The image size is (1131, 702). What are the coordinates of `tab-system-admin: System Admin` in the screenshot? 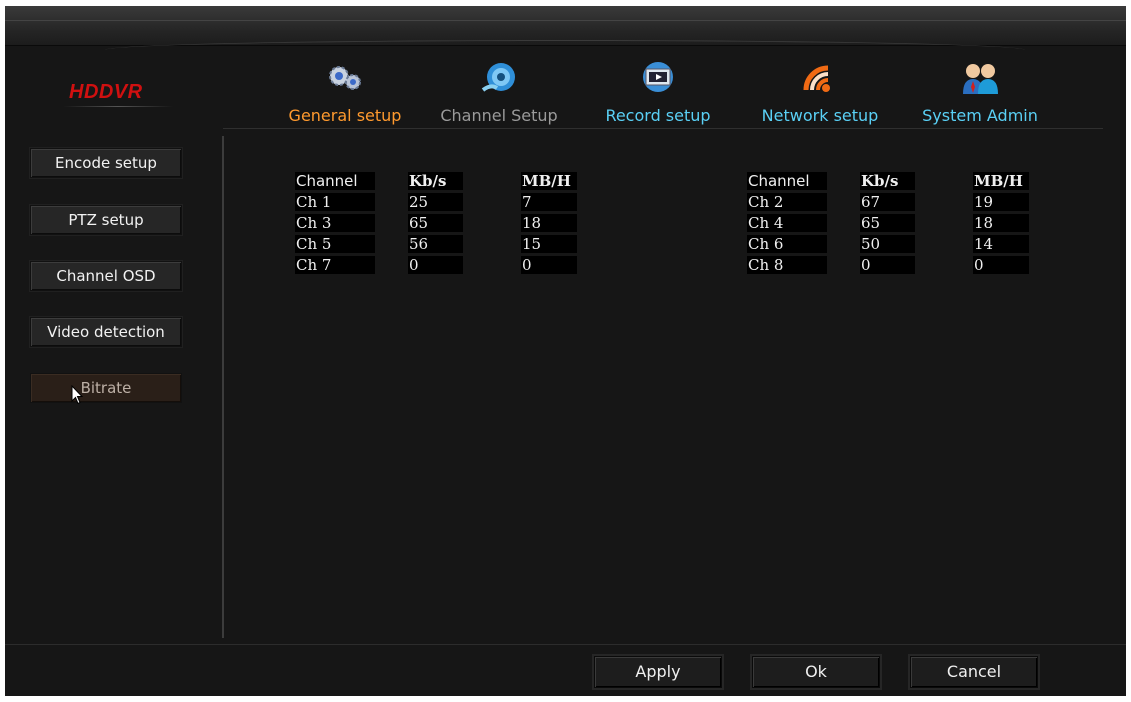 It's located at (980, 92).